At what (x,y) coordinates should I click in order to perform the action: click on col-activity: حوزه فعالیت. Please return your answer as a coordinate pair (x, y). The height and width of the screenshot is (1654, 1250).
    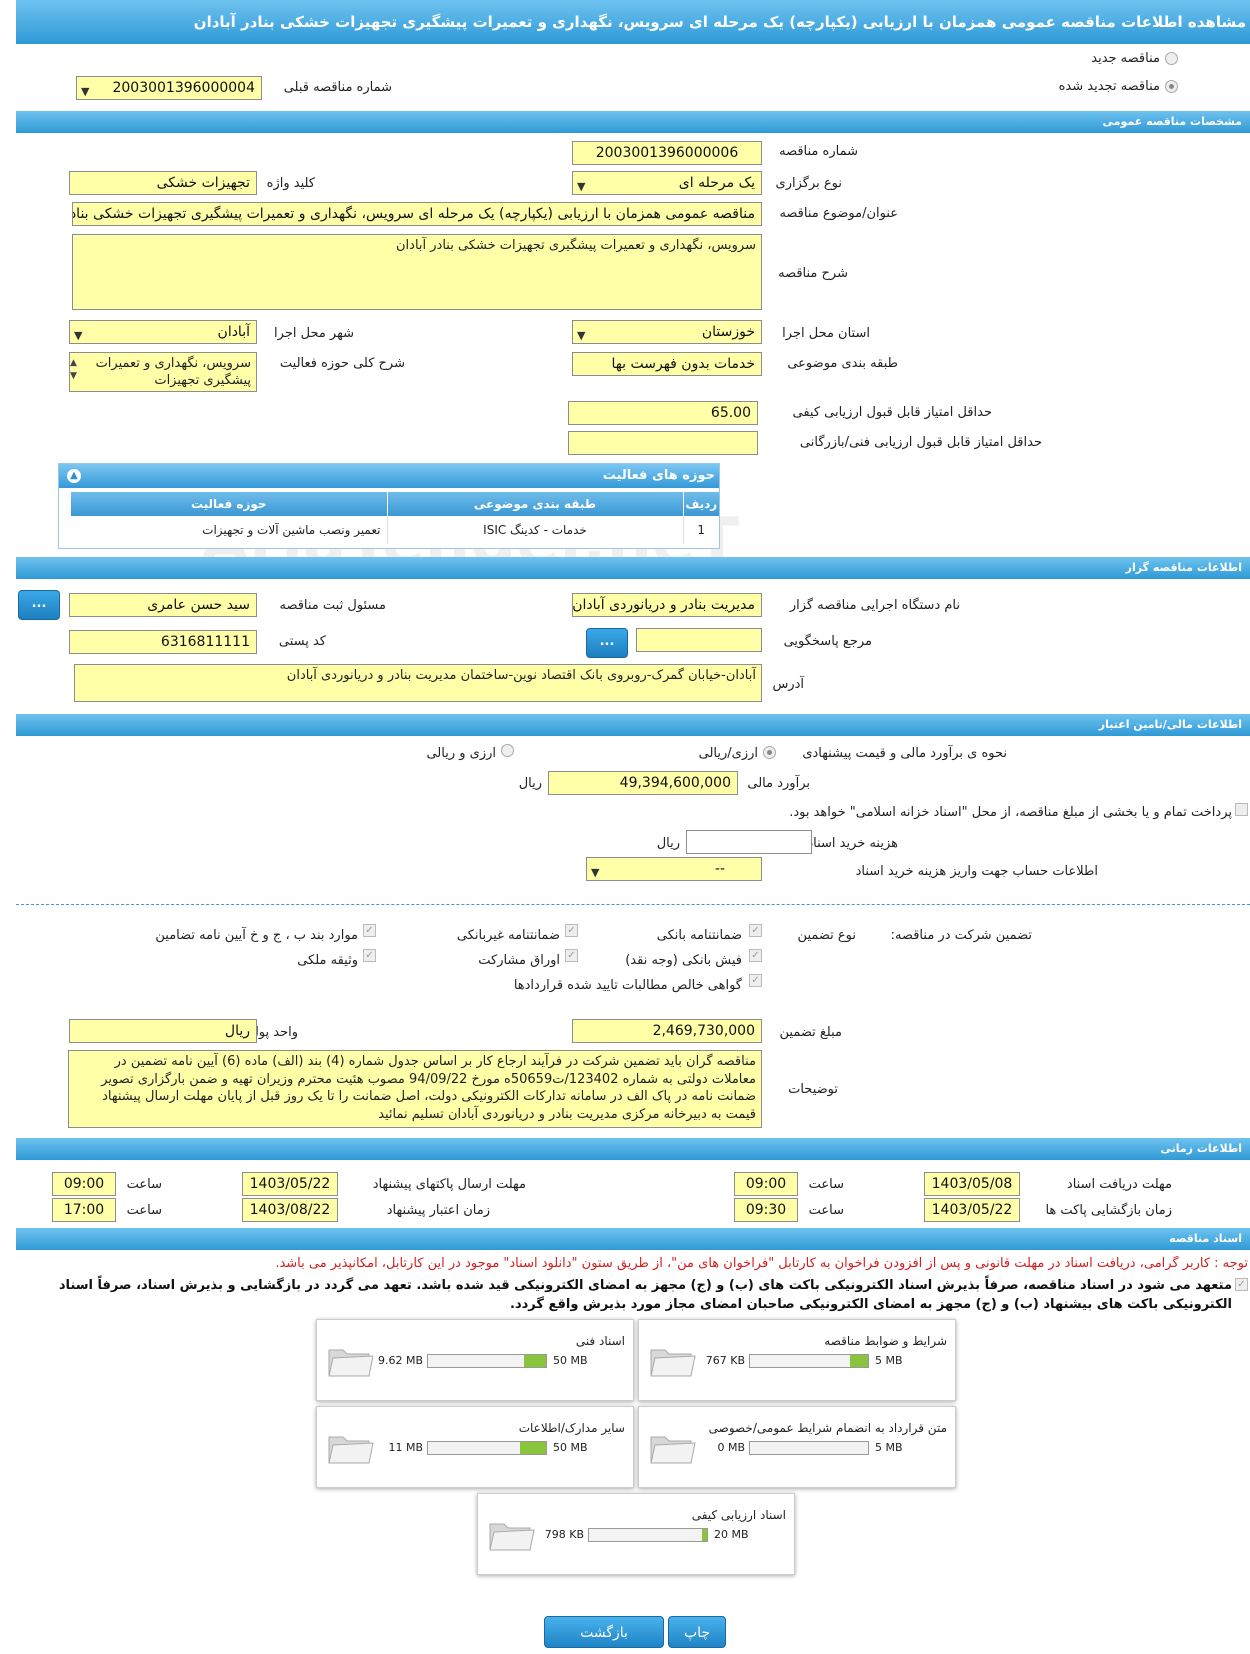
    Looking at the image, I should click on (228, 504).